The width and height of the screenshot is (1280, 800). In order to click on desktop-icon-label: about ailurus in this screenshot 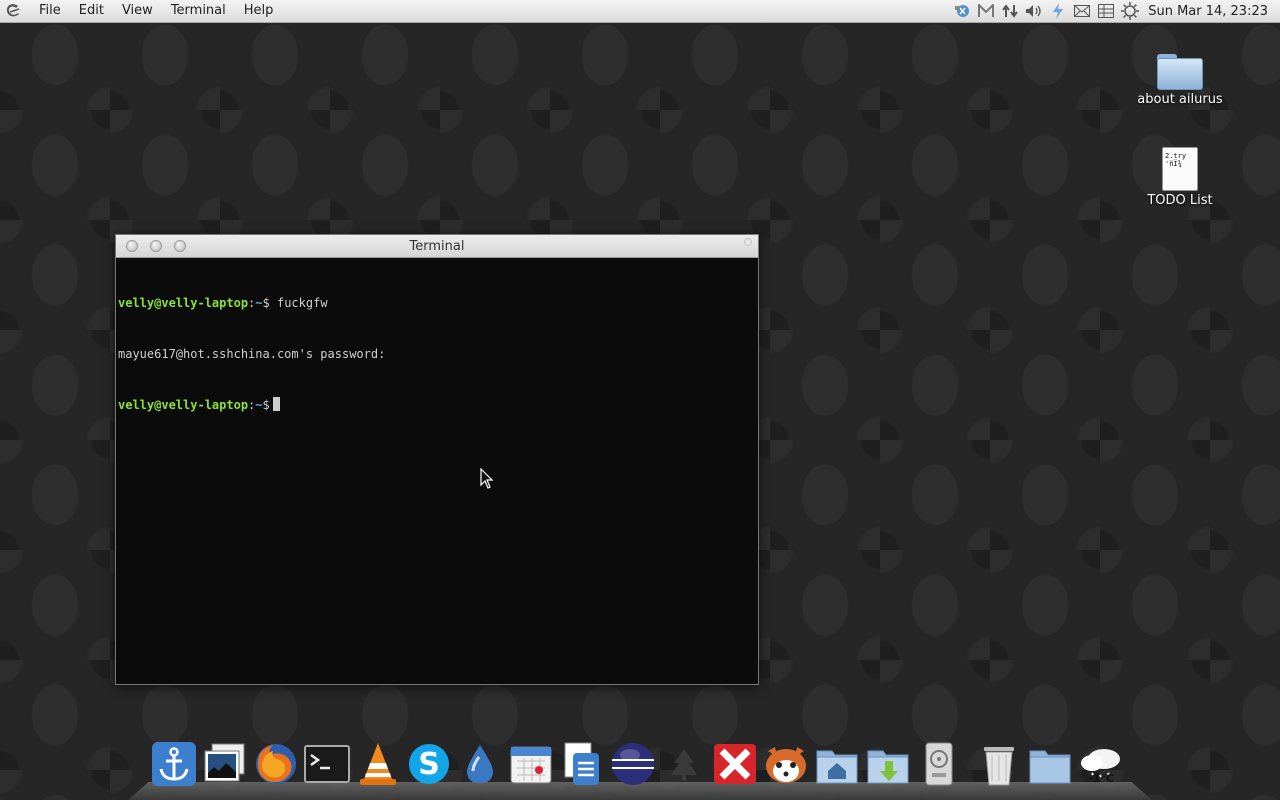, I will do `click(1180, 99)`.